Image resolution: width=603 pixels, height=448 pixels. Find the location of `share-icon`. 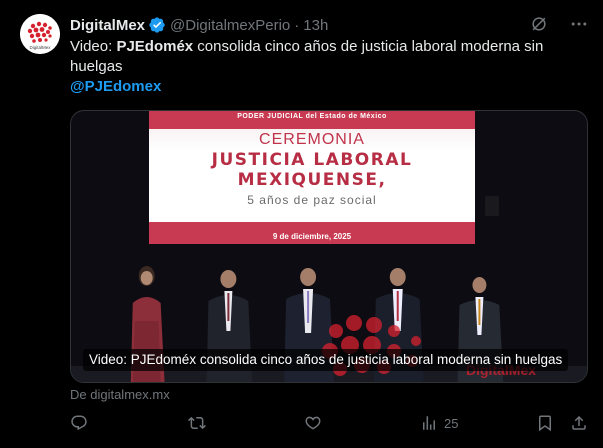

share-icon is located at coordinates (579, 422).